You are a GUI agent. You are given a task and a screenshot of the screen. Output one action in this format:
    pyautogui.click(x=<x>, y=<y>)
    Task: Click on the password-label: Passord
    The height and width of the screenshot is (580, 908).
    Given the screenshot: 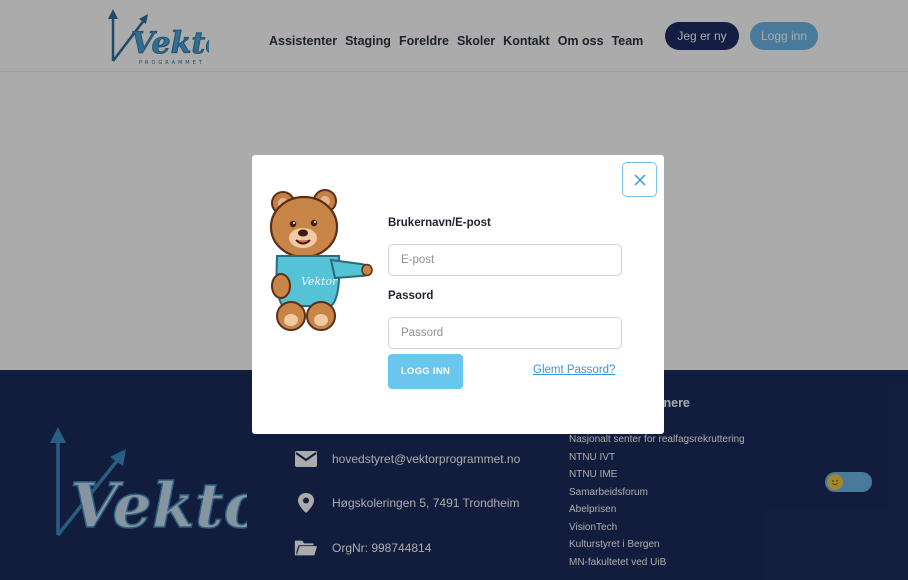 What is the action you would take?
    pyautogui.click(x=411, y=296)
    